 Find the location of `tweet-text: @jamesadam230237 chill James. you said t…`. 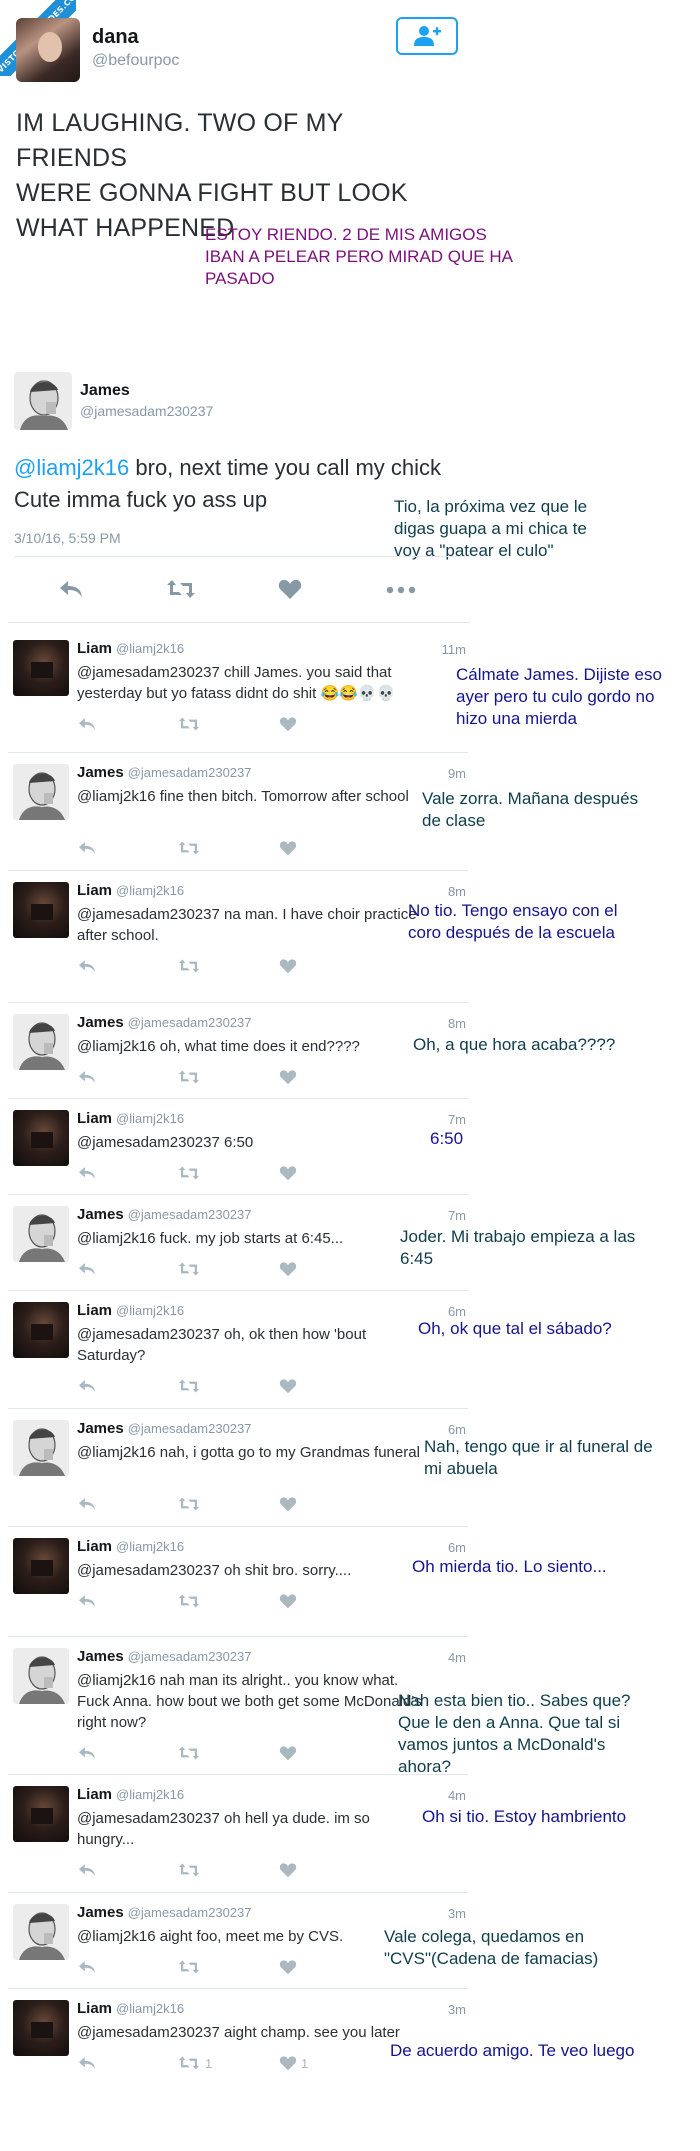

tweet-text: @jamesadam230237 chill James. you said t… is located at coordinates (236, 683).